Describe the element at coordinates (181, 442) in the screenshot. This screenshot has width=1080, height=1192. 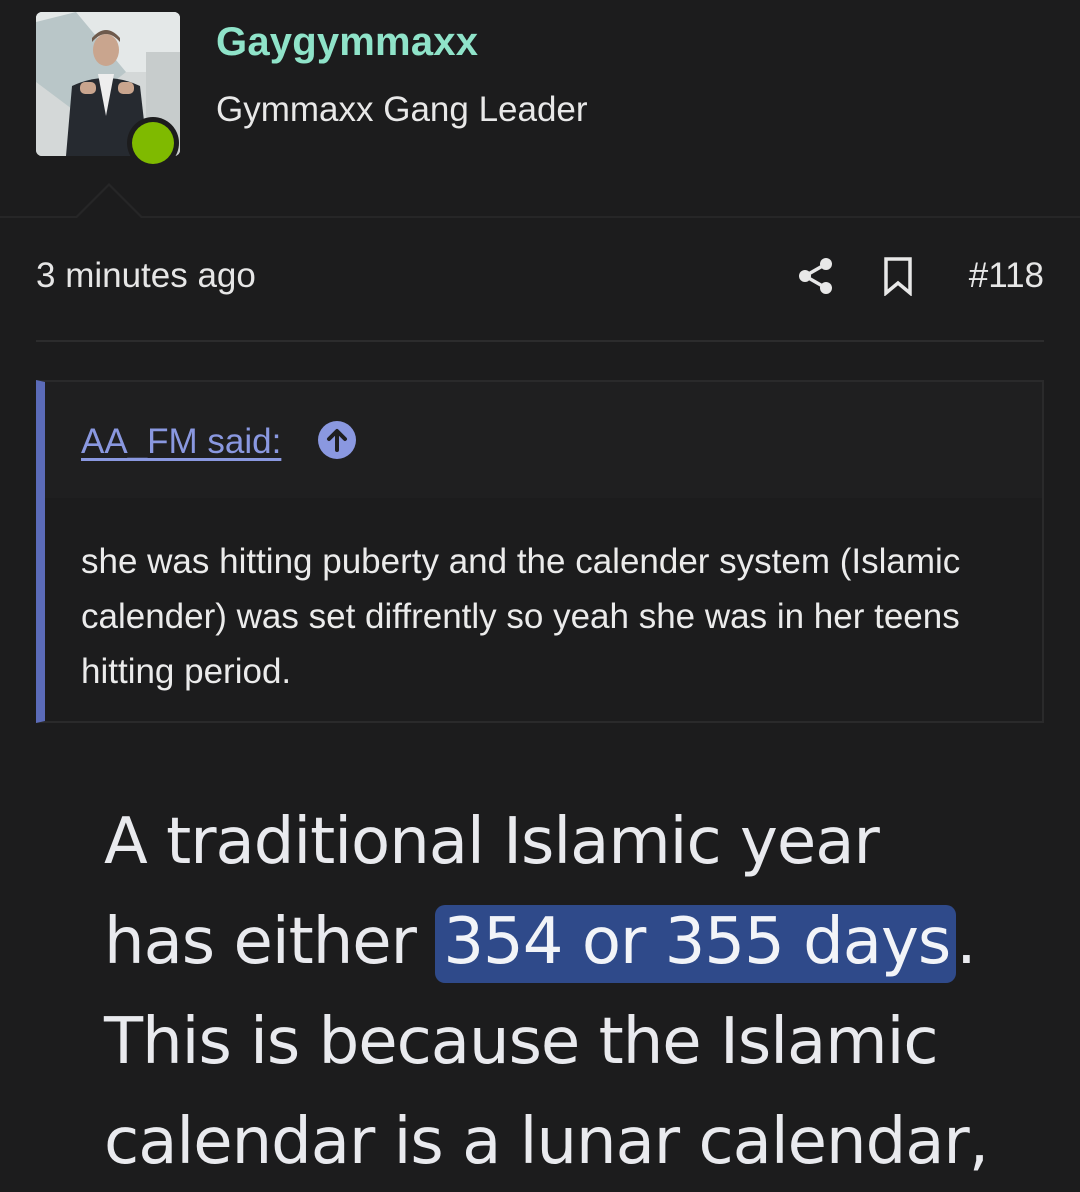
I see `quote-author-link: AA_FM said:` at that location.